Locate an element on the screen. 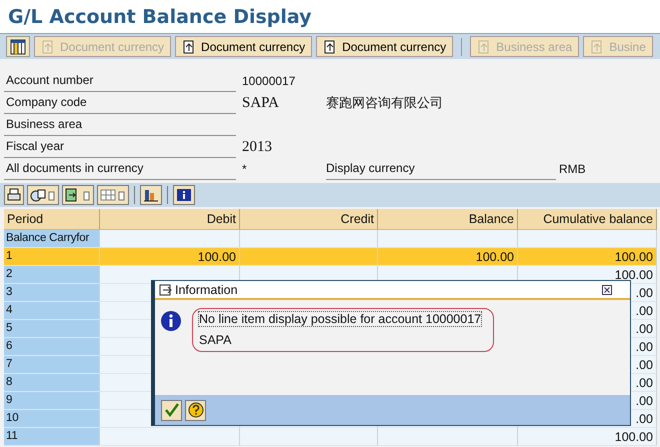 Image resolution: width=660 pixels, height=447 pixels. layout-button is located at coordinates (18, 46).